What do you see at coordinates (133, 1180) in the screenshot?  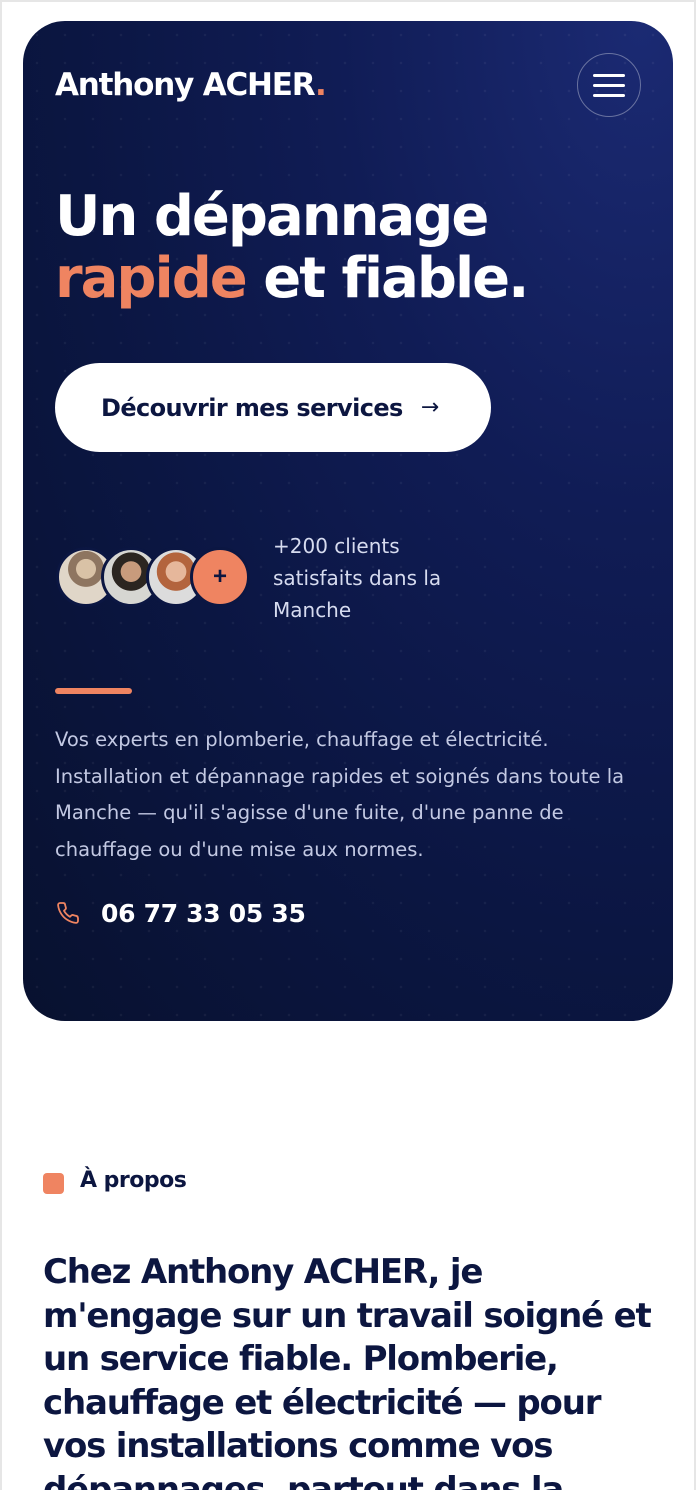 I see `about-label: À propos` at bounding box center [133, 1180].